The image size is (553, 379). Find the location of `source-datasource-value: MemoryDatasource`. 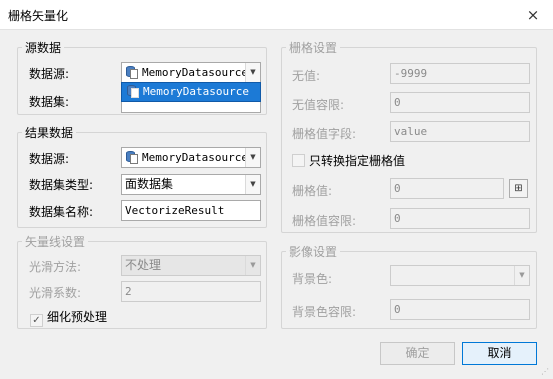

source-datasource-value: MemoryDatasource is located at coordinates (195, 72).